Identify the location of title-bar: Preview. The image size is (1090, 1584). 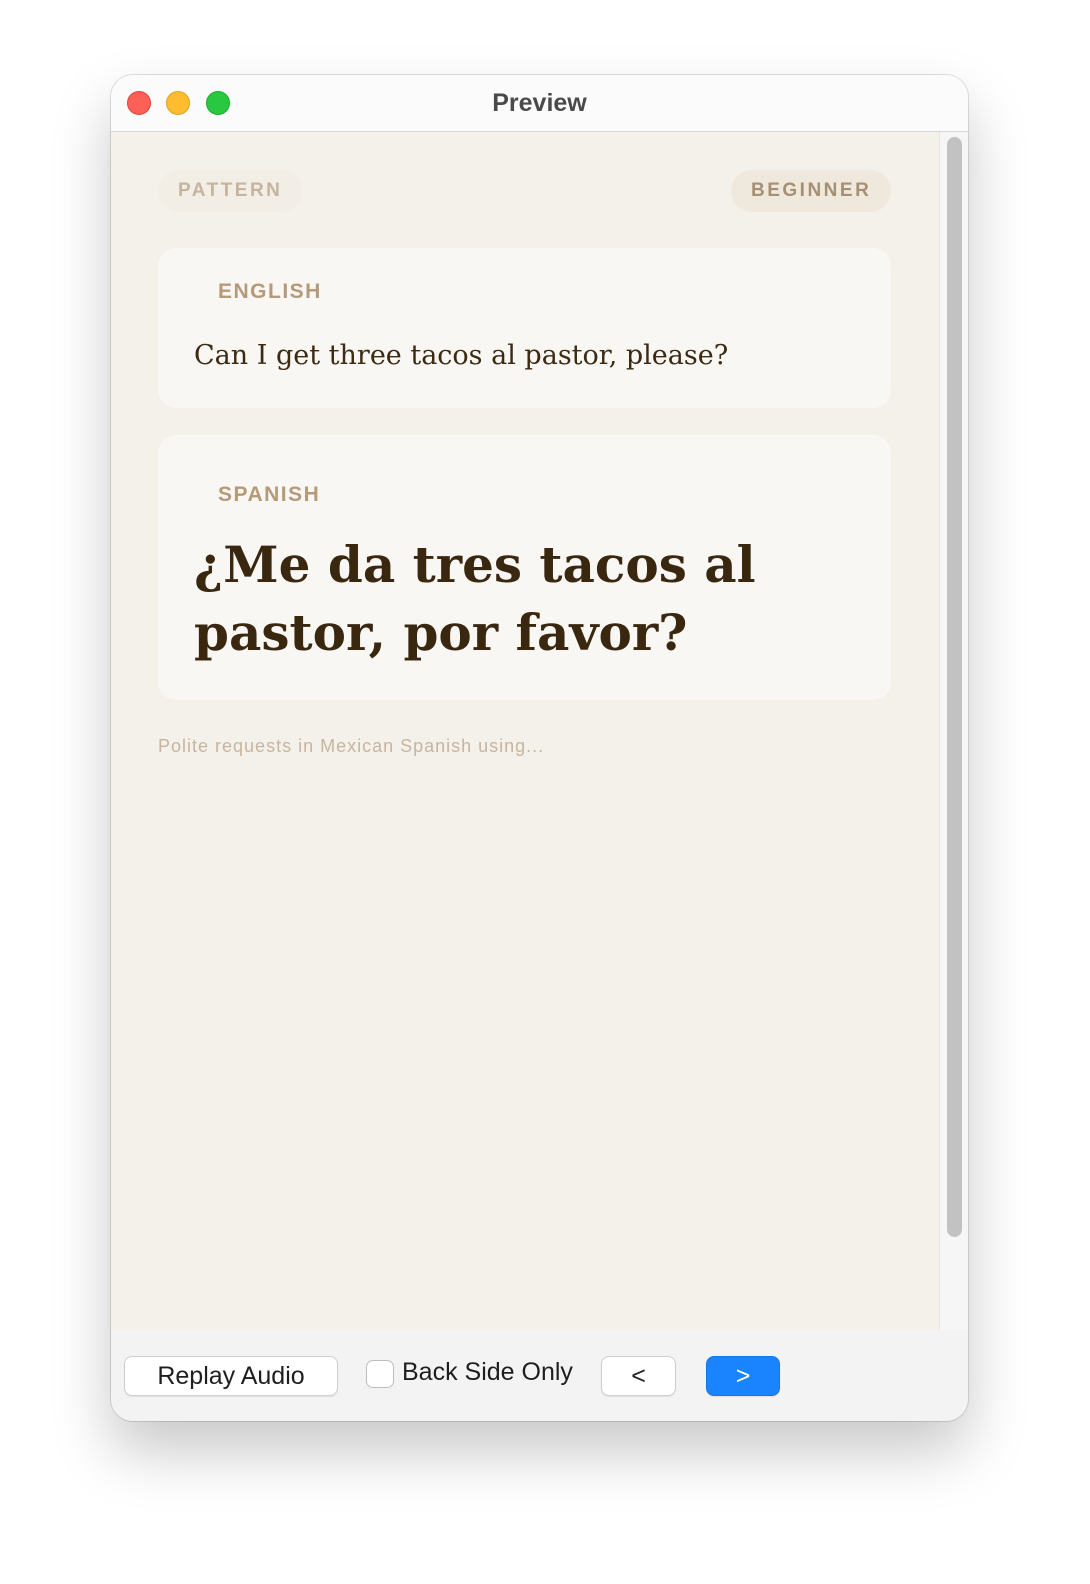
(539, 103).